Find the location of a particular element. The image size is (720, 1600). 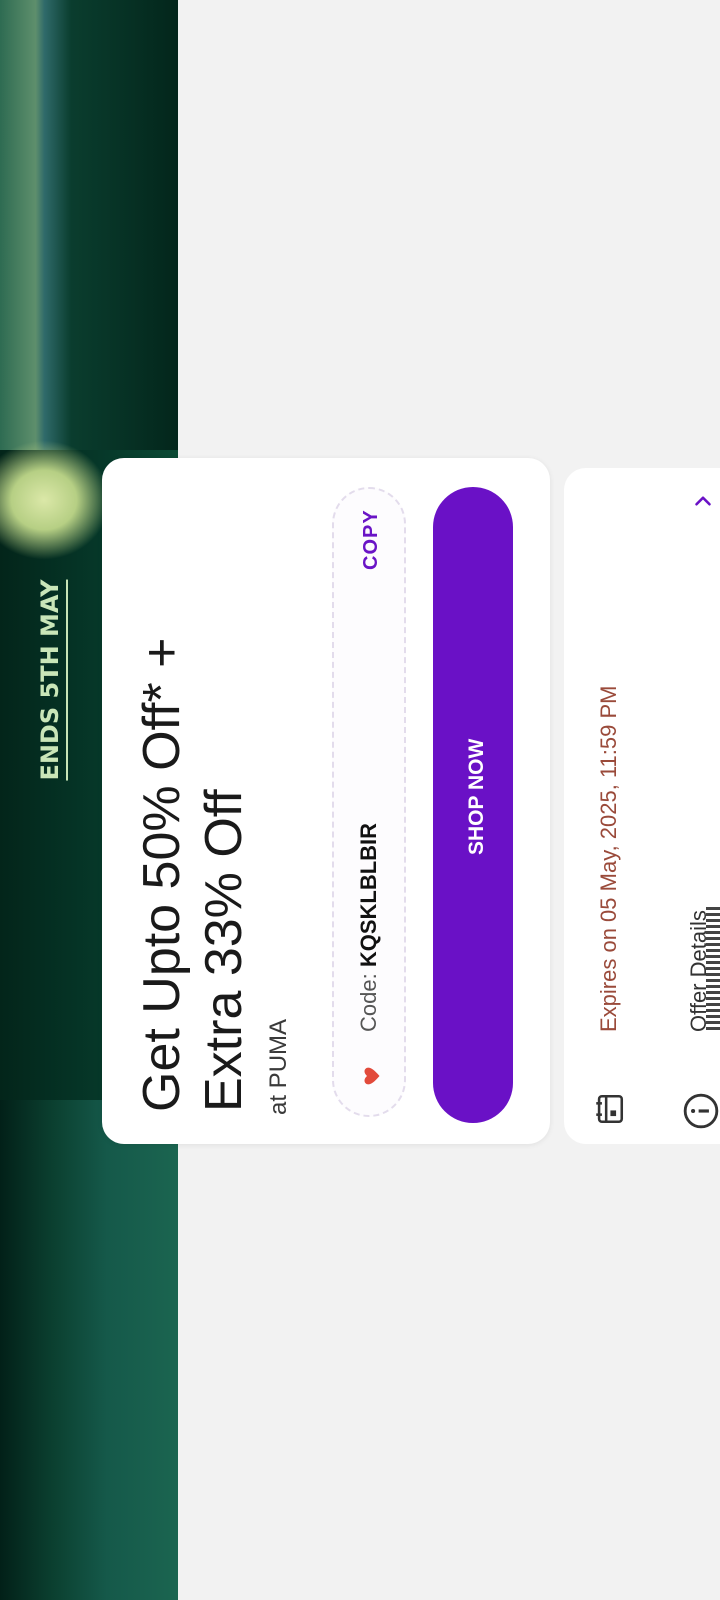

heart-icon is located at coordinates (372, 1076).